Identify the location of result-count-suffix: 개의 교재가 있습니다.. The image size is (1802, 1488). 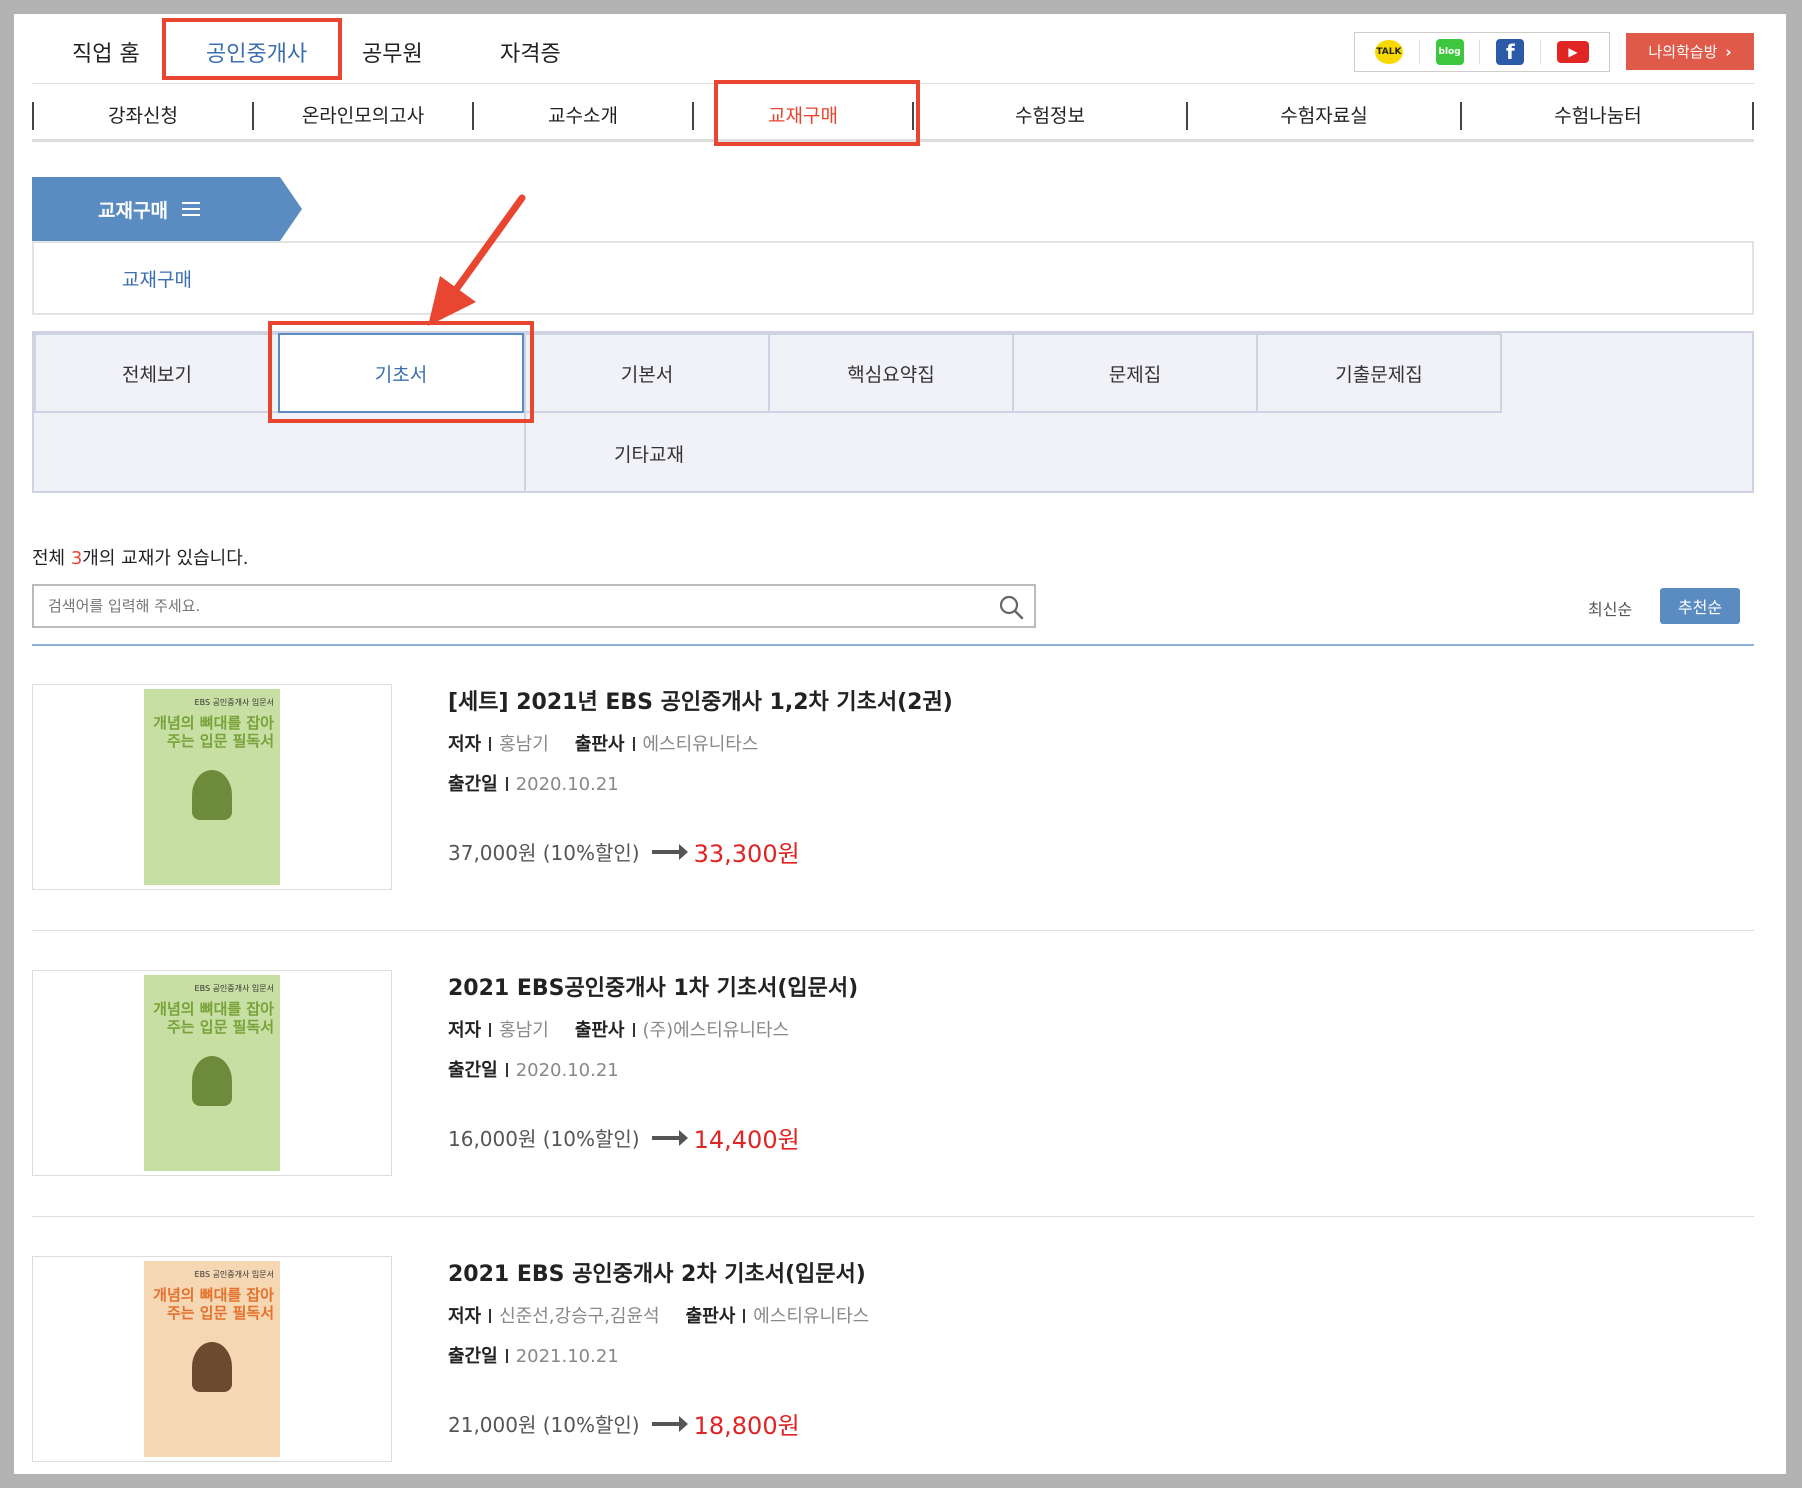
(165, 558).